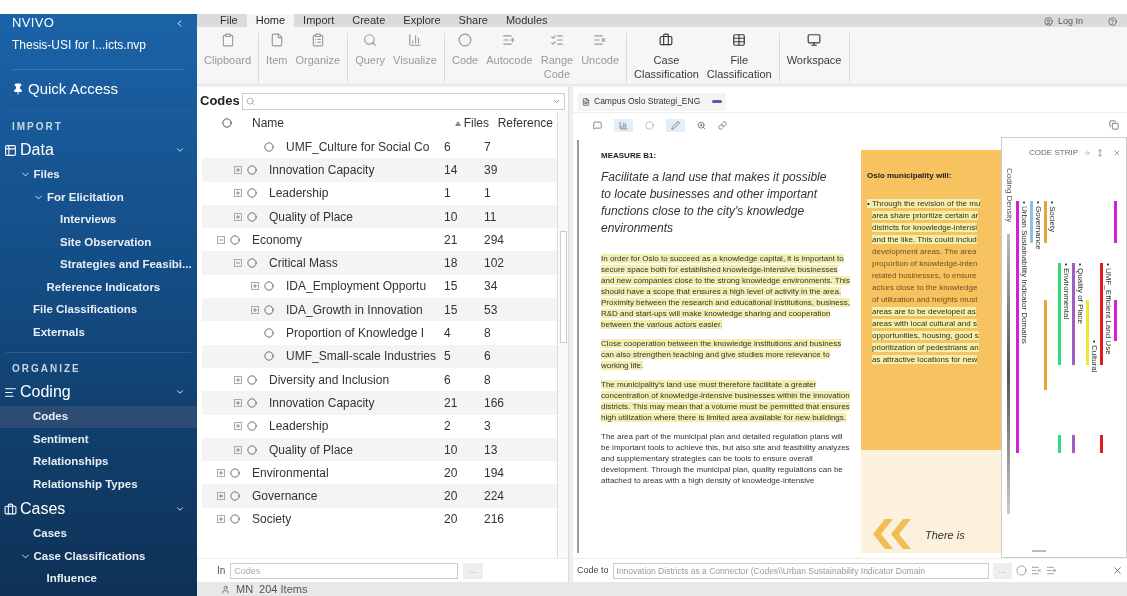 The height and width of the screenshot is (596, 1127). What do you see at coordinates (348, 123) in the screenshot?
I see `column-header: Name` at bounding box center [348, 123].